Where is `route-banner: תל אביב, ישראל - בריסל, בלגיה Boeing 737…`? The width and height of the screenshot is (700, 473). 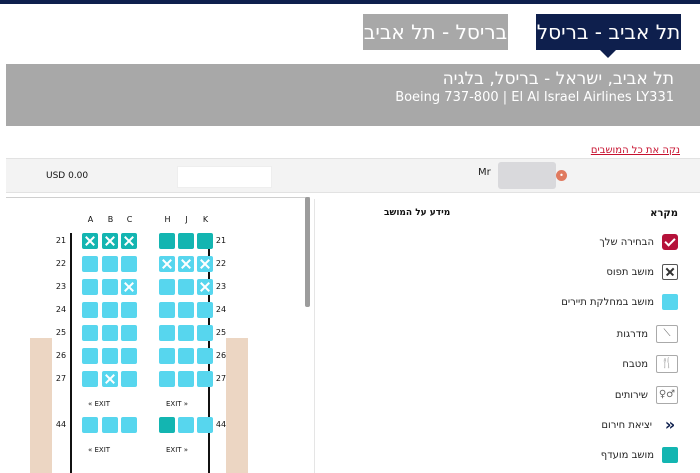
route-banner: תל אביב, ישראל - בריסל, בלגיה Boeing 737… is located at coordinates (353, 95).